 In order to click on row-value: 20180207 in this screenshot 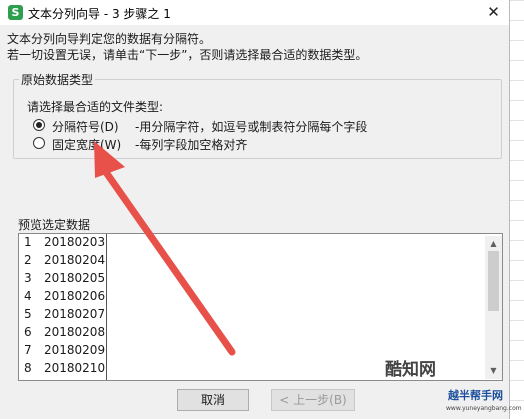, I will do `click(75, 314)`.